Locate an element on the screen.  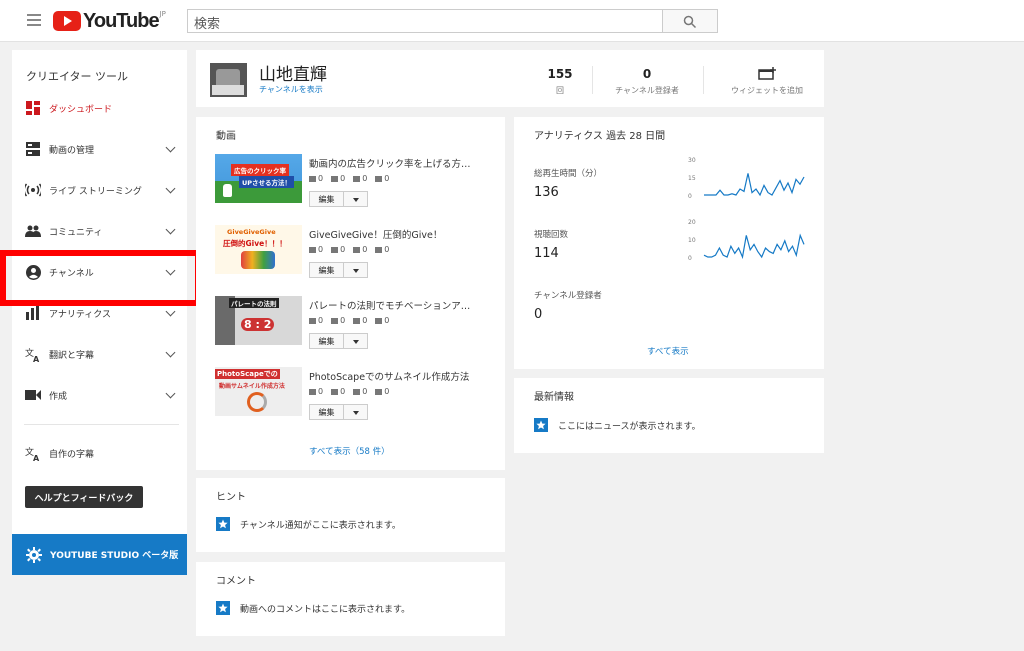
add-widget-button: ウィジェットを追加 is located at coordinates (767, 81).